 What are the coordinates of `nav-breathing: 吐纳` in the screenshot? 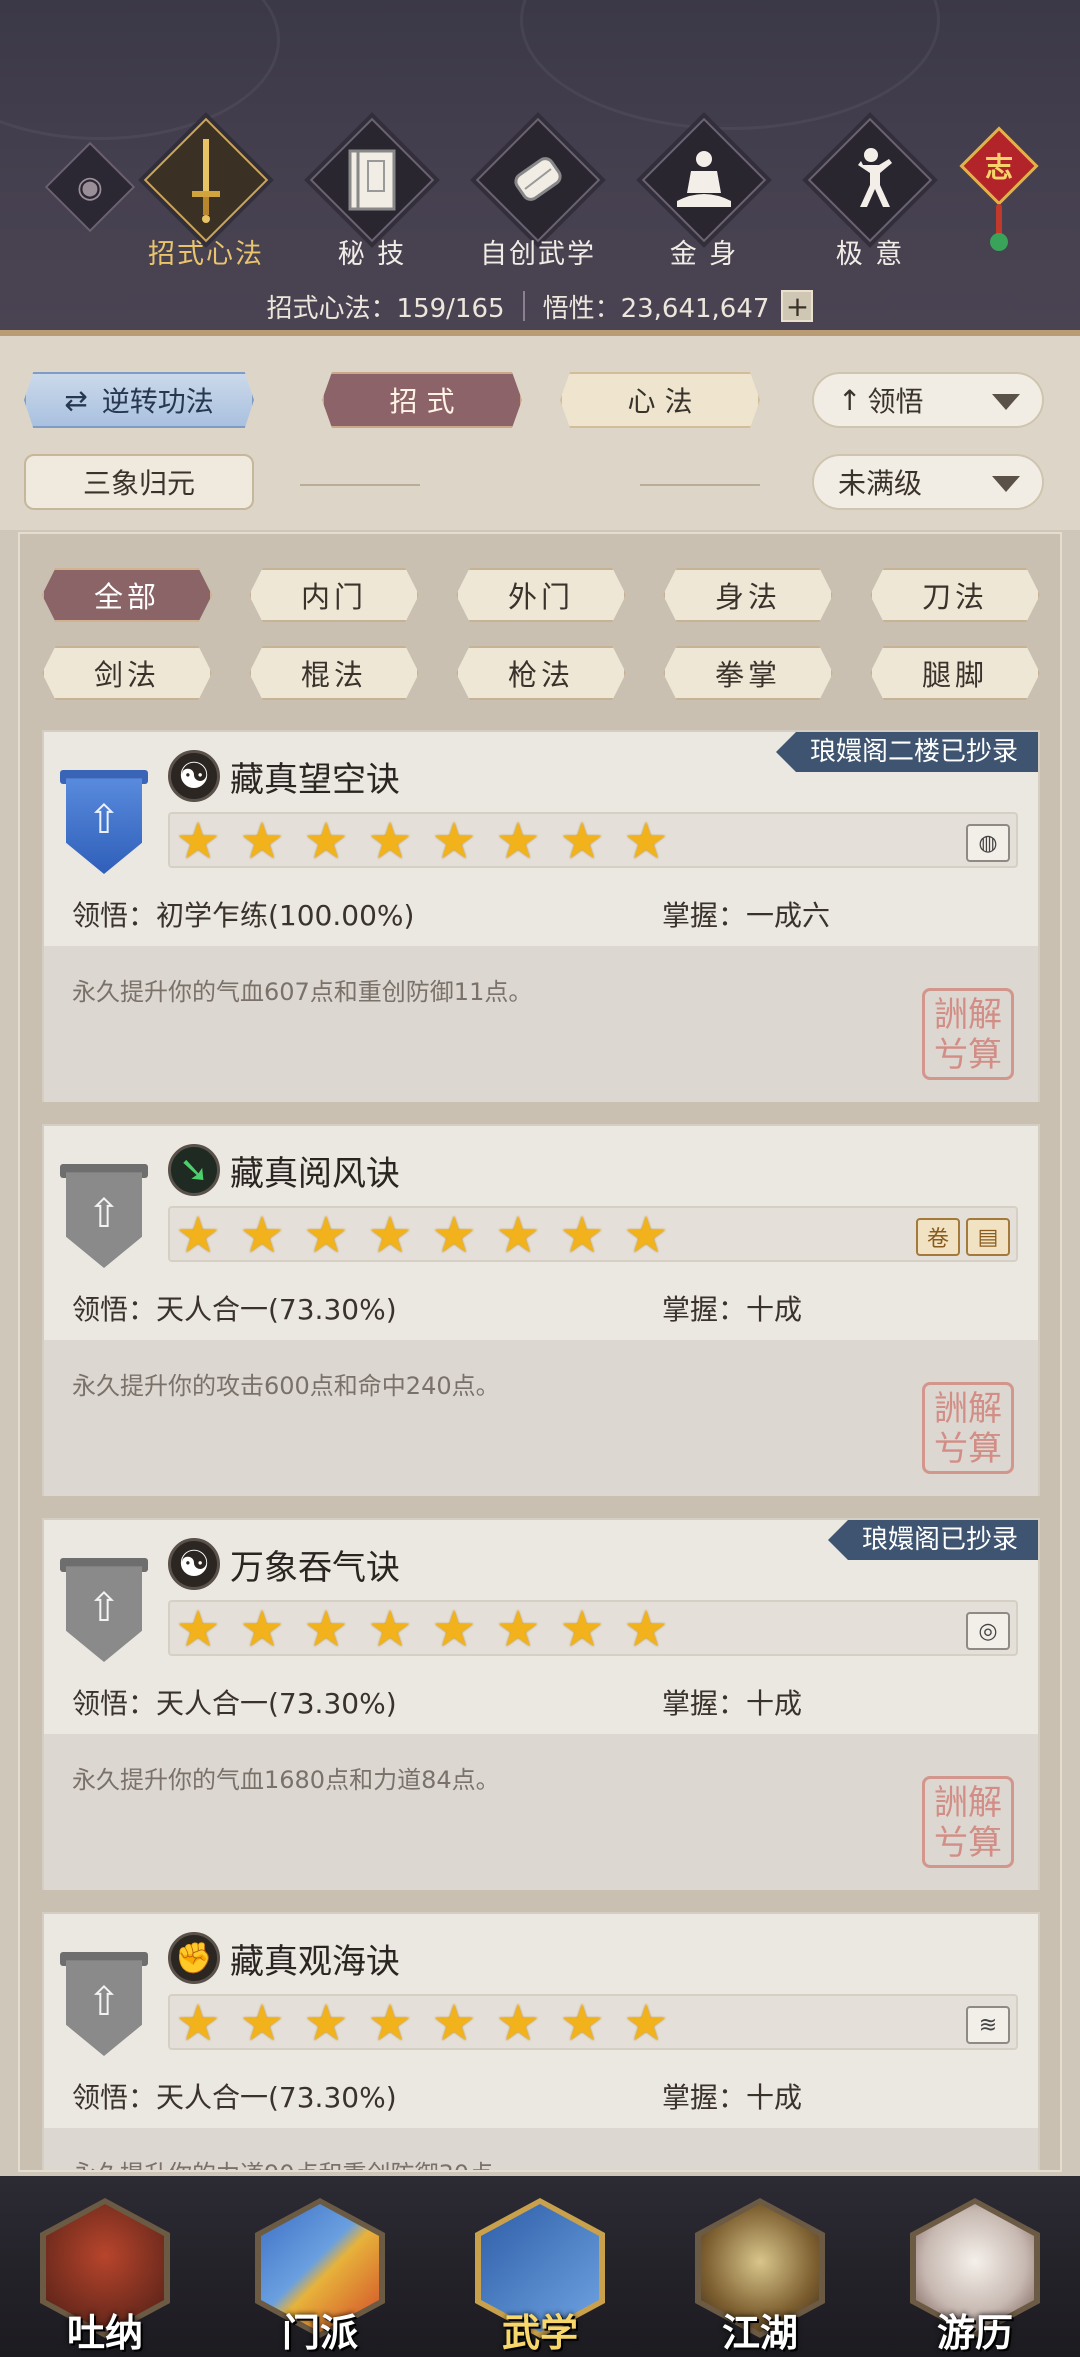 It's located at (105, 2269).